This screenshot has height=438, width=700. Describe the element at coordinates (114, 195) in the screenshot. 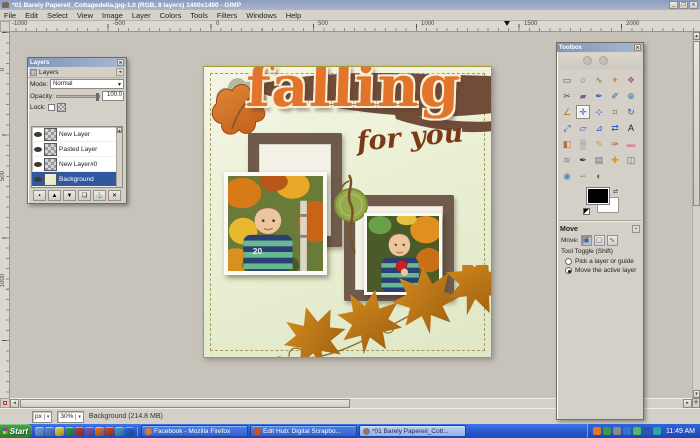

I see `delete-layer-button: ✕` at that location.